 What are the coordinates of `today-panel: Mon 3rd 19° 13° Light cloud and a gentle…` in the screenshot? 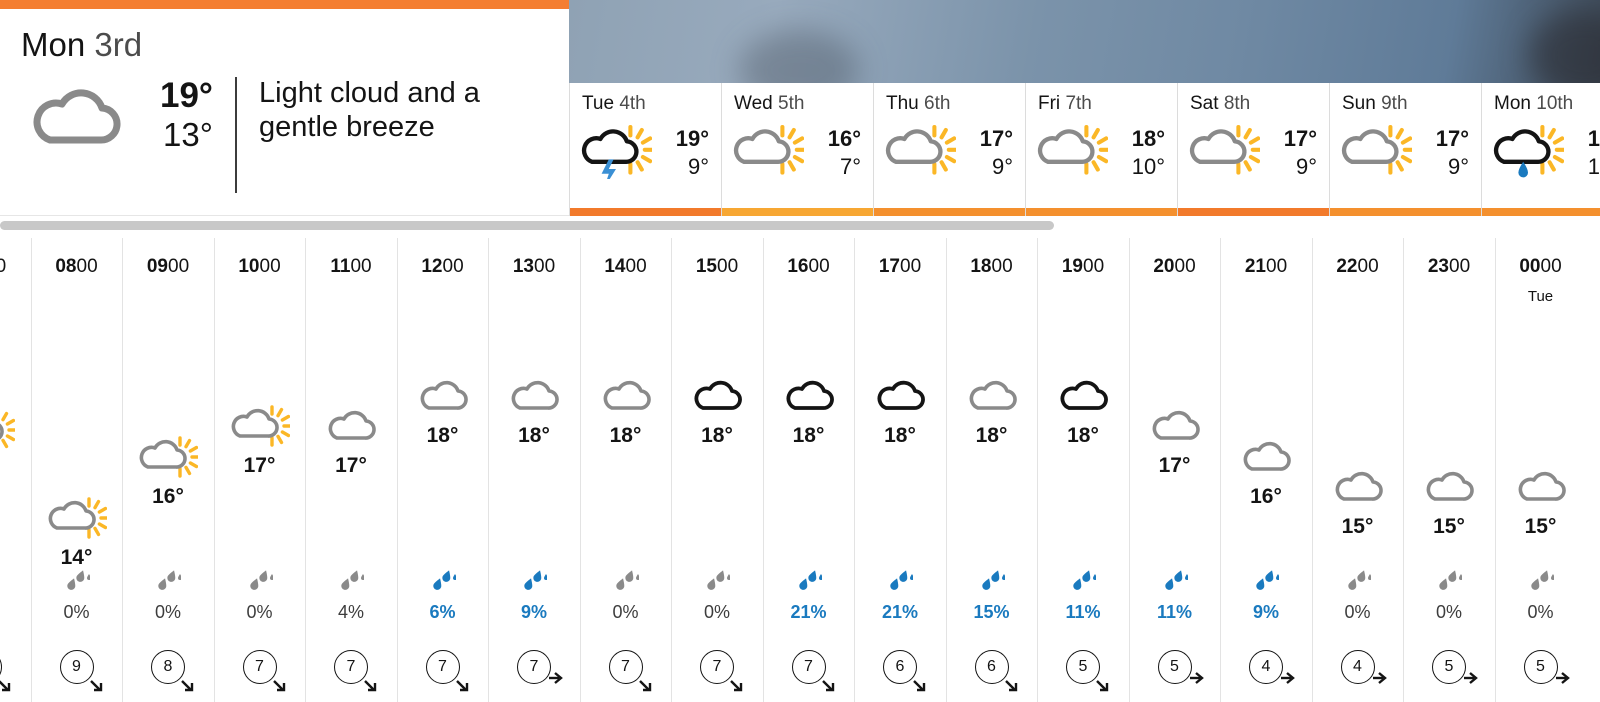 It's located at (284, 108).